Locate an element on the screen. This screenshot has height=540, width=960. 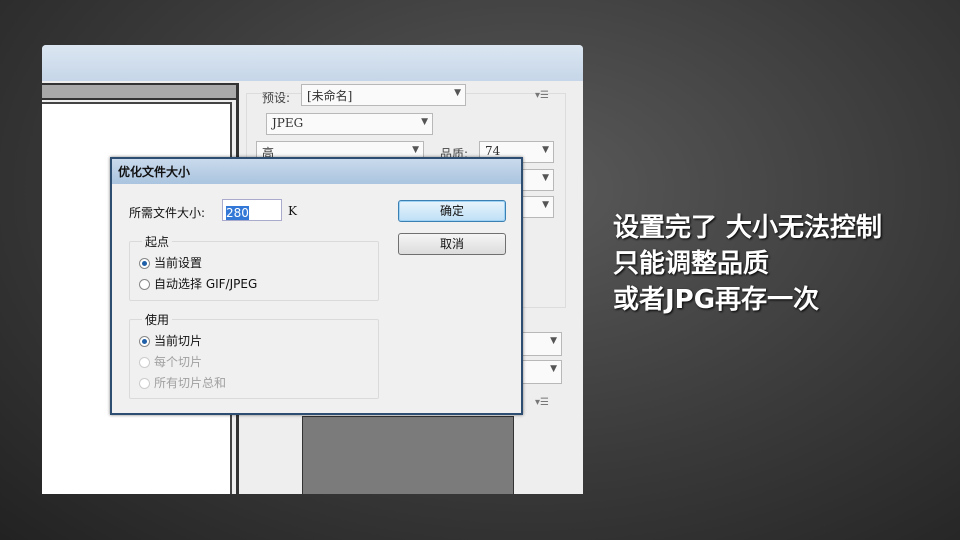
color-table-area is located at coordinates (408, 455).